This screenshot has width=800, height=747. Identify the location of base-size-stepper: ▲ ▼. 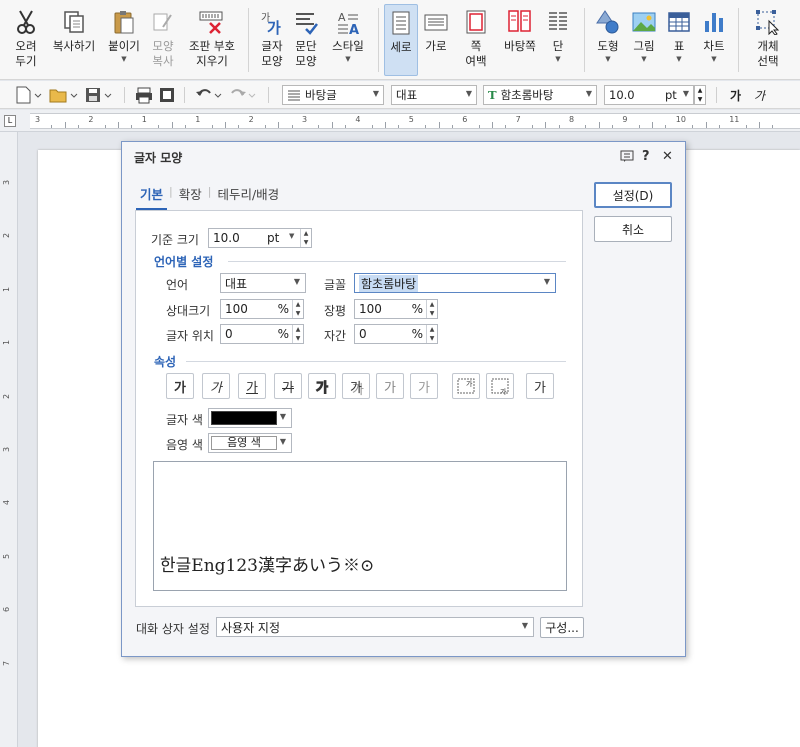
(305, 238).